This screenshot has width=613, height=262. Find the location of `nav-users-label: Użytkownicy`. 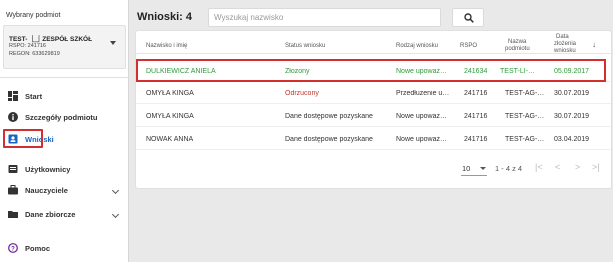

nav-users-label: Użytkownicy is located at coordinates (48, 169).